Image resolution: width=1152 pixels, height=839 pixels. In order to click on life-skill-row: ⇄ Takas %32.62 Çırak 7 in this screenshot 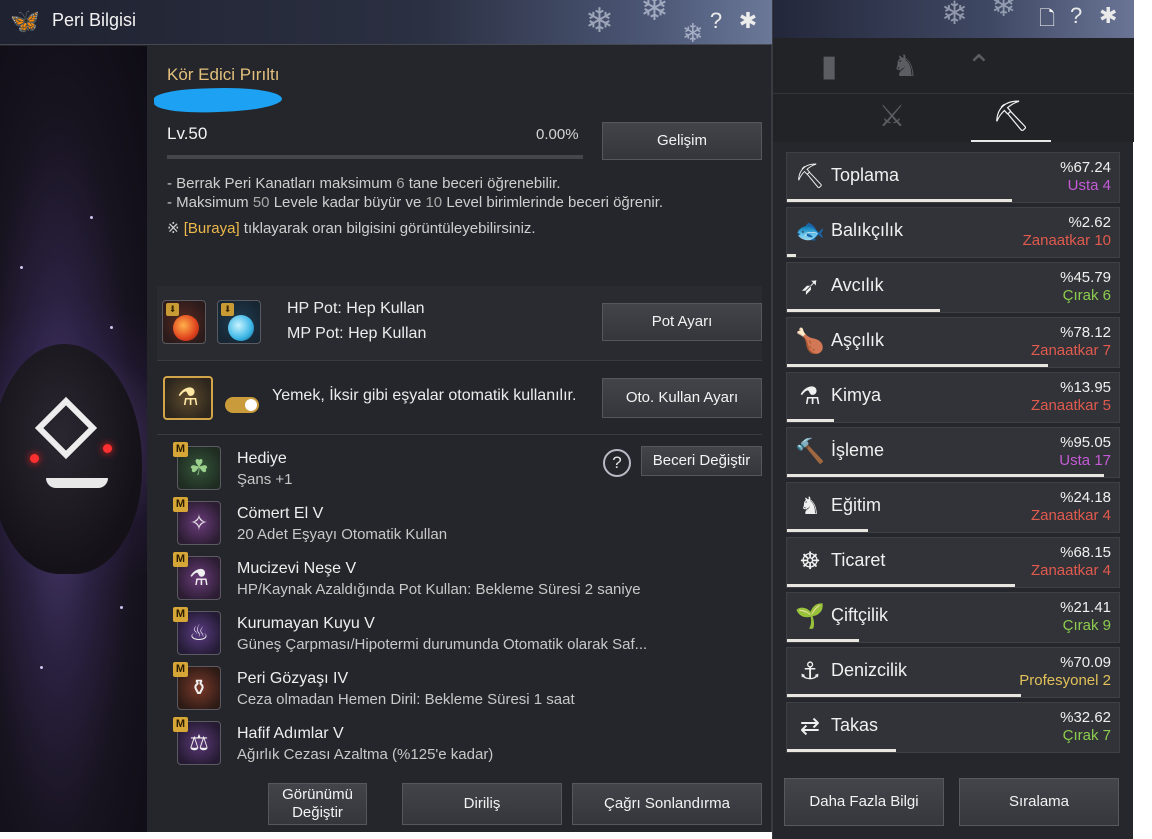, I will do `click(953, 727)`.